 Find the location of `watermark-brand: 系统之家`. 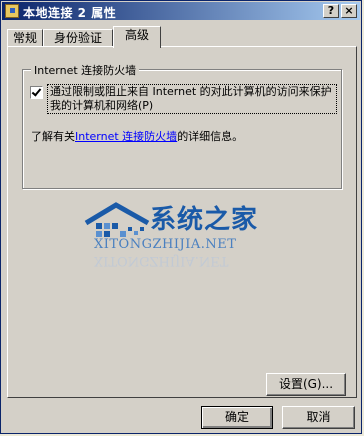

watermark-brand: 系统之家 is located at coordinates (204, 220).